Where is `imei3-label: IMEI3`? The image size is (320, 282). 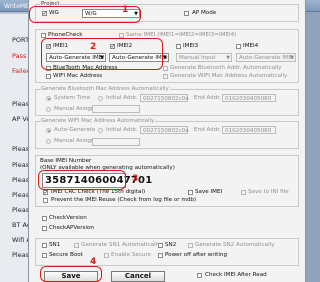 imei3-label: IMEI3 is located at coordinates (191, 46).